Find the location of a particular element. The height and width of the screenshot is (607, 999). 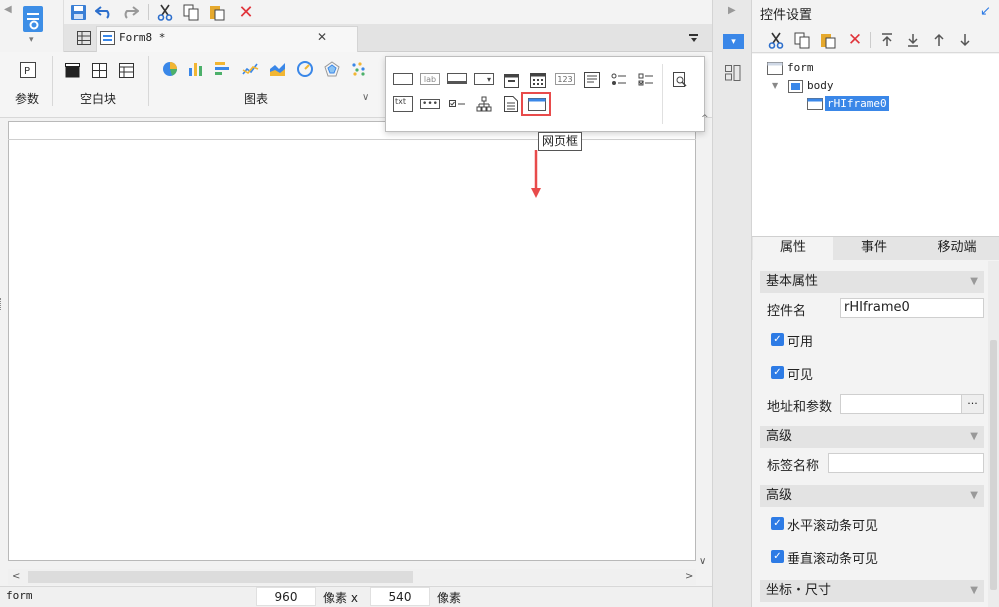

blank-block-black-icon is located at coordinates (72, 70).